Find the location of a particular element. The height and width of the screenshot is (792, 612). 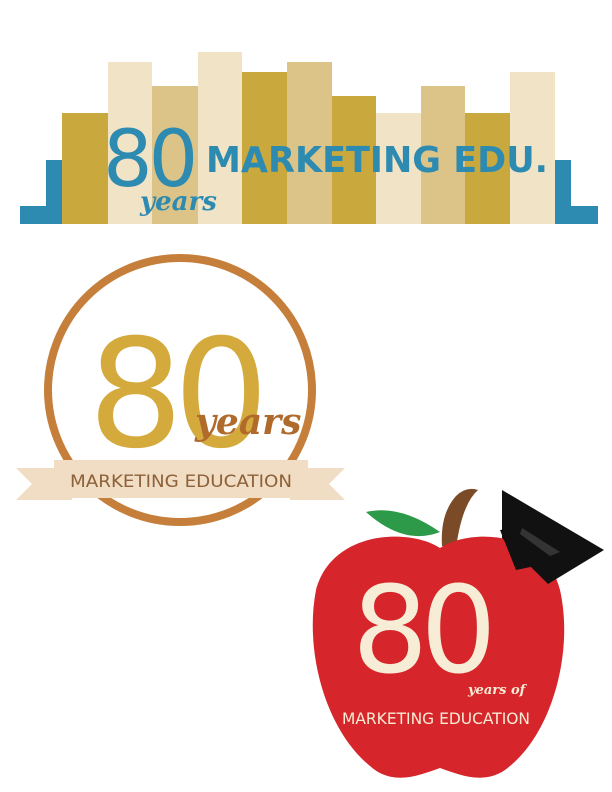

banner-tail-right is located at coordinates (317, 484).